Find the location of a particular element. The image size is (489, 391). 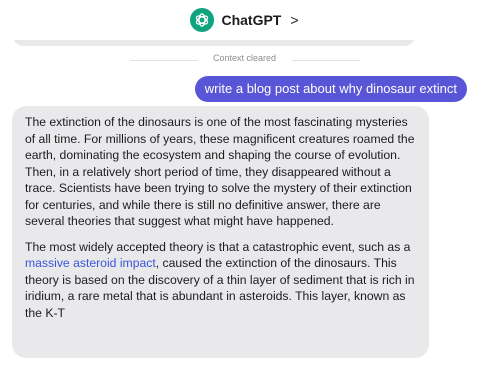

context-cleared-label: Context cleared is located at coordinates (244, 58).